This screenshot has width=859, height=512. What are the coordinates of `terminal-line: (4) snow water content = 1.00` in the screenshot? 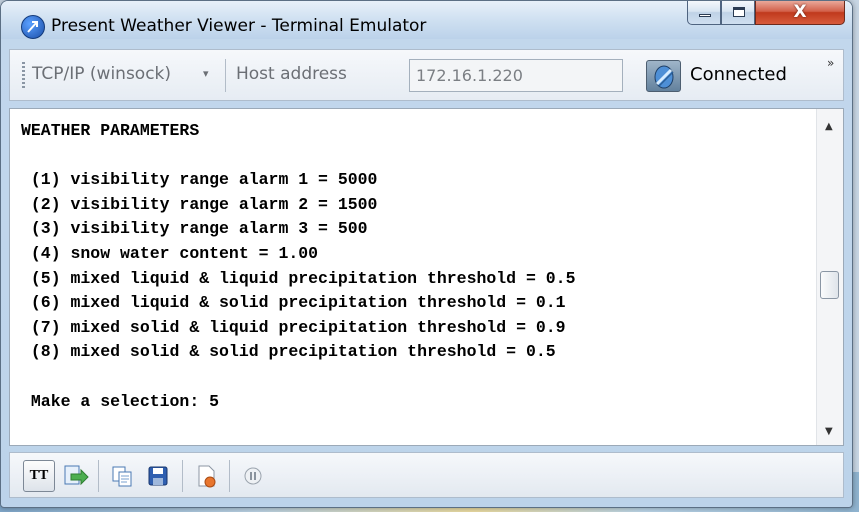 It's located at (170, 253).